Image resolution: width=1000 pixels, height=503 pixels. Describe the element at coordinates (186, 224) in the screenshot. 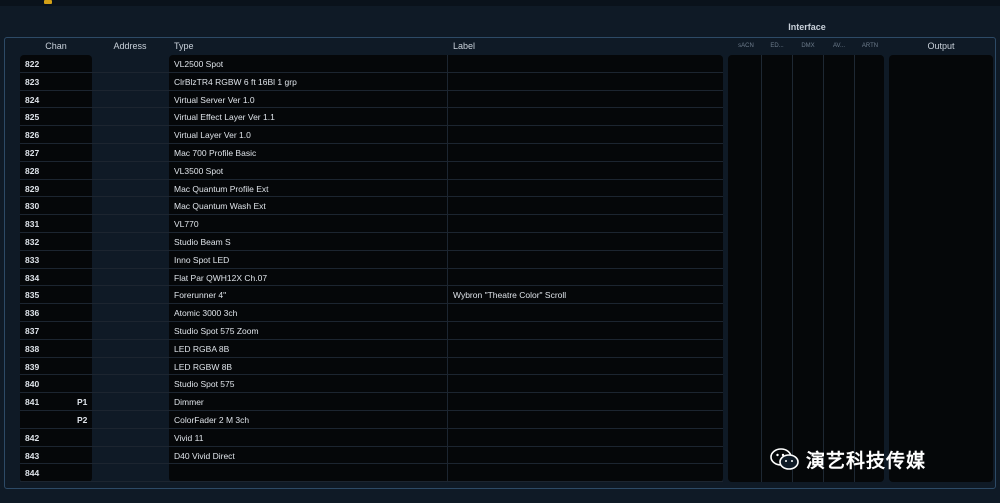

I see `fixture-type: VL770` at that location.